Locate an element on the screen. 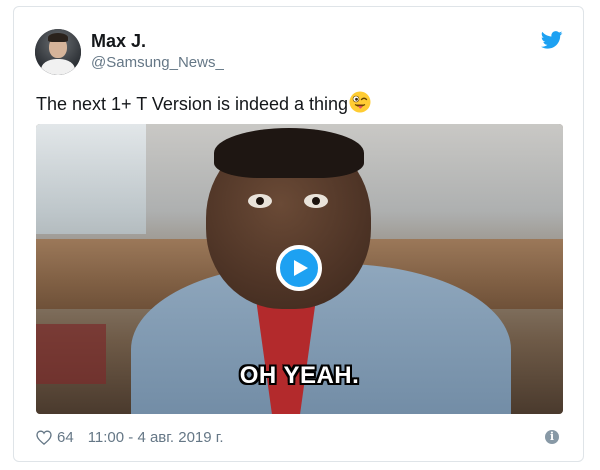  author-name: Max J. is located at coordinates (118, 41).